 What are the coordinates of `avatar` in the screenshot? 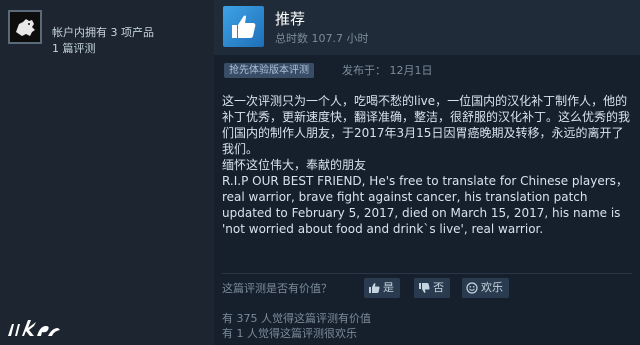 It's located at (25, 27).